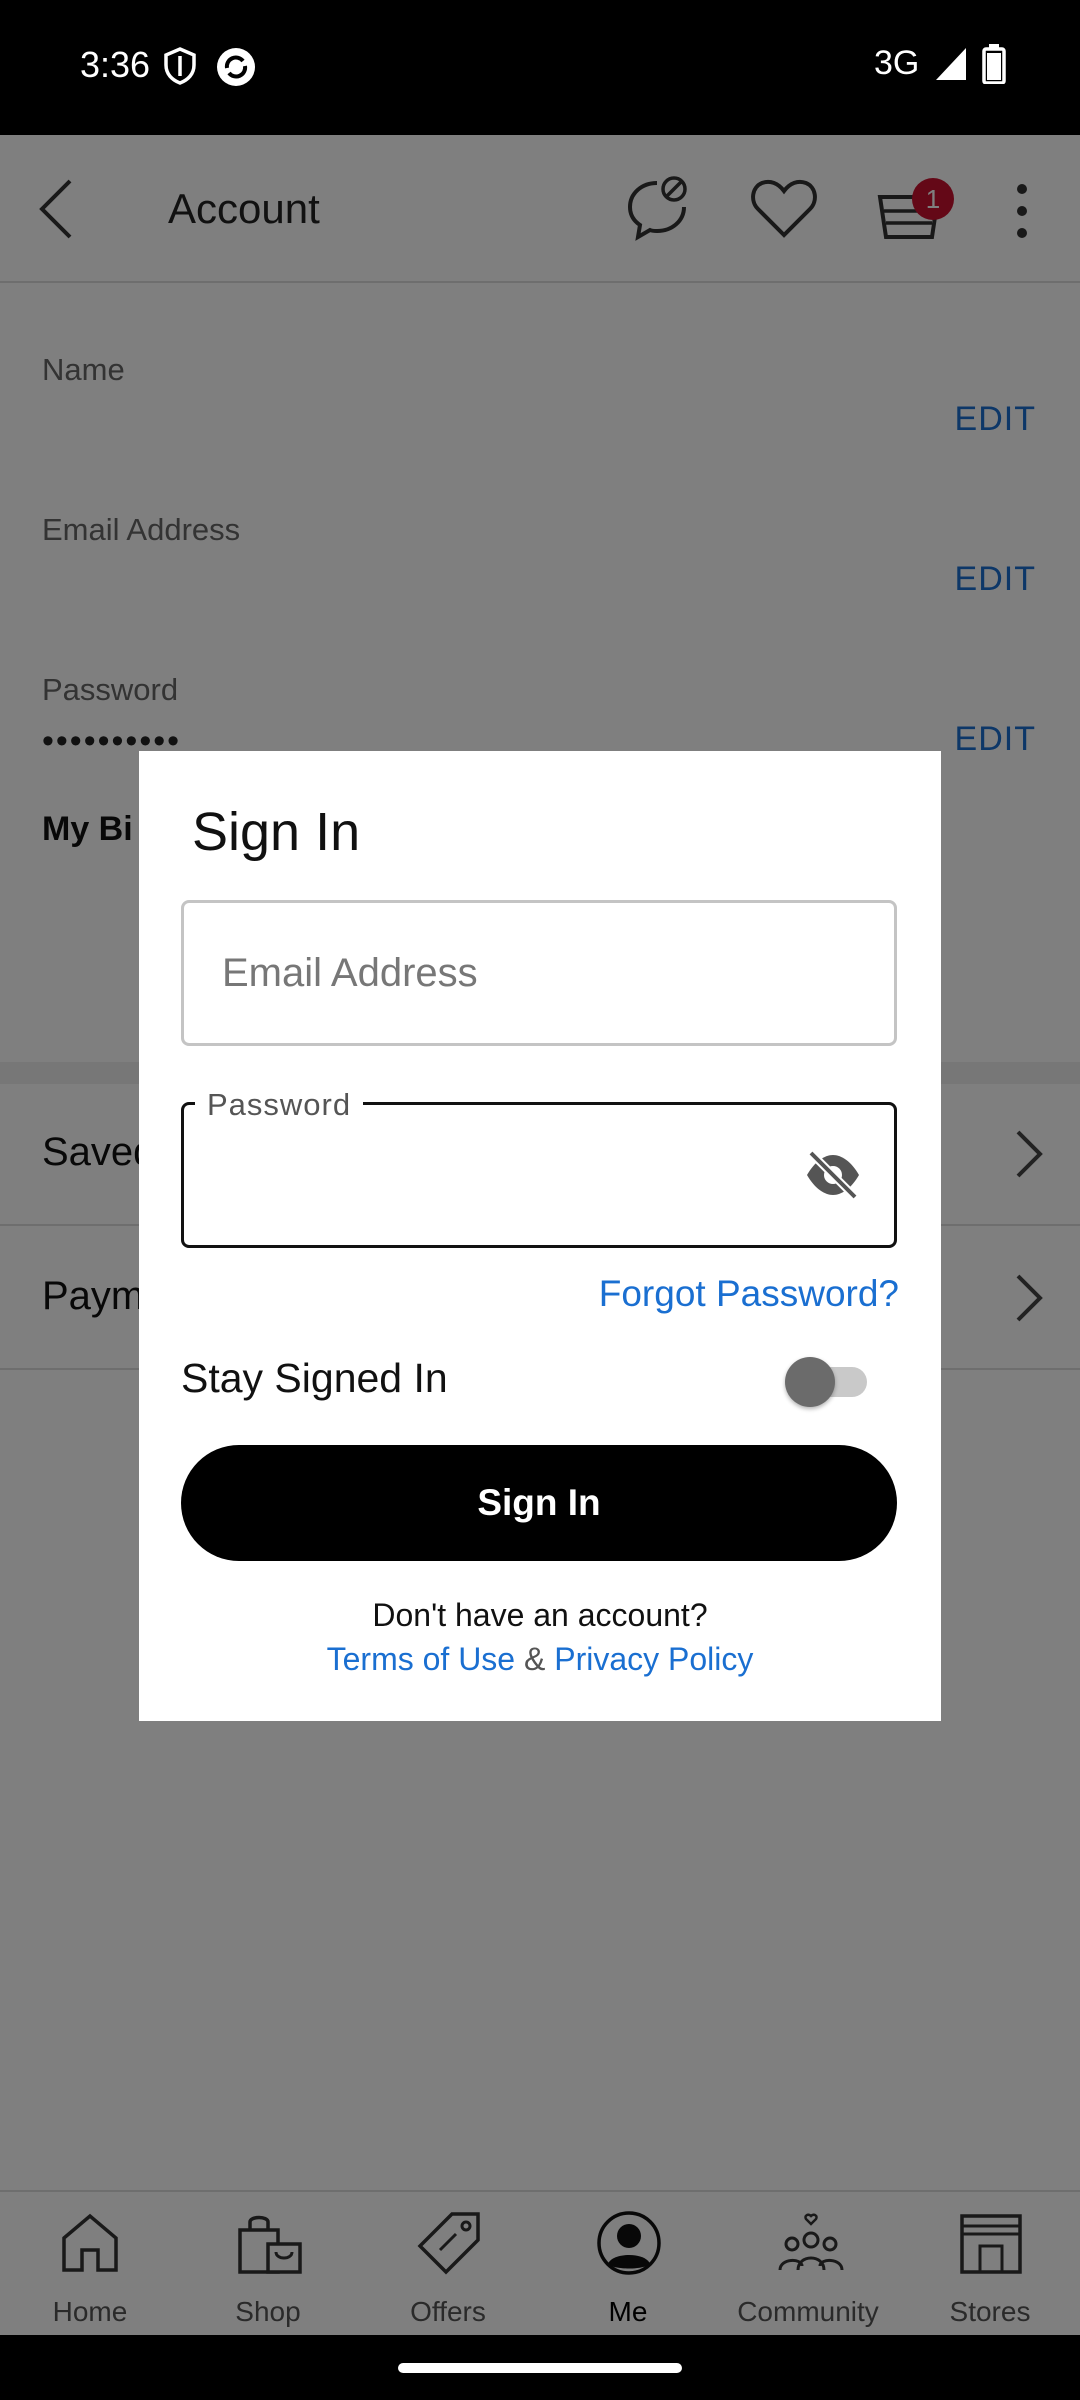  What do you see at coordinates (532, 973) in the screenshot?
I see `email-input` at bounding box center [532, 973].